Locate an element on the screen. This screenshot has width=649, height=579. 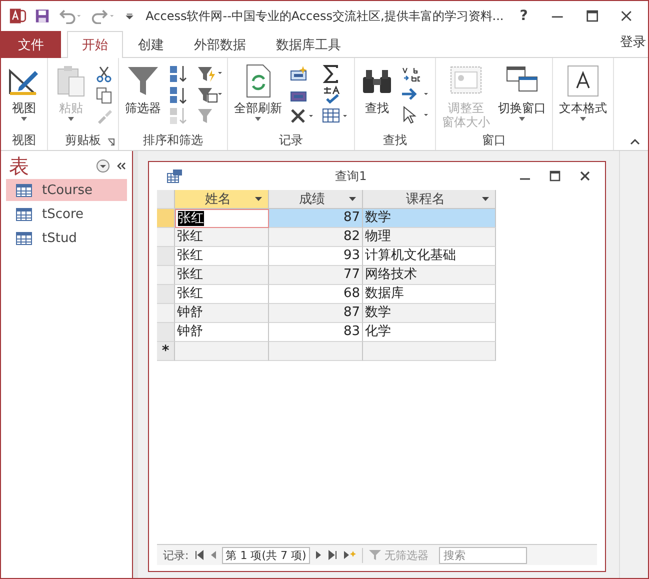
dropdown-circle-icon is located at coordinates (103, 166).